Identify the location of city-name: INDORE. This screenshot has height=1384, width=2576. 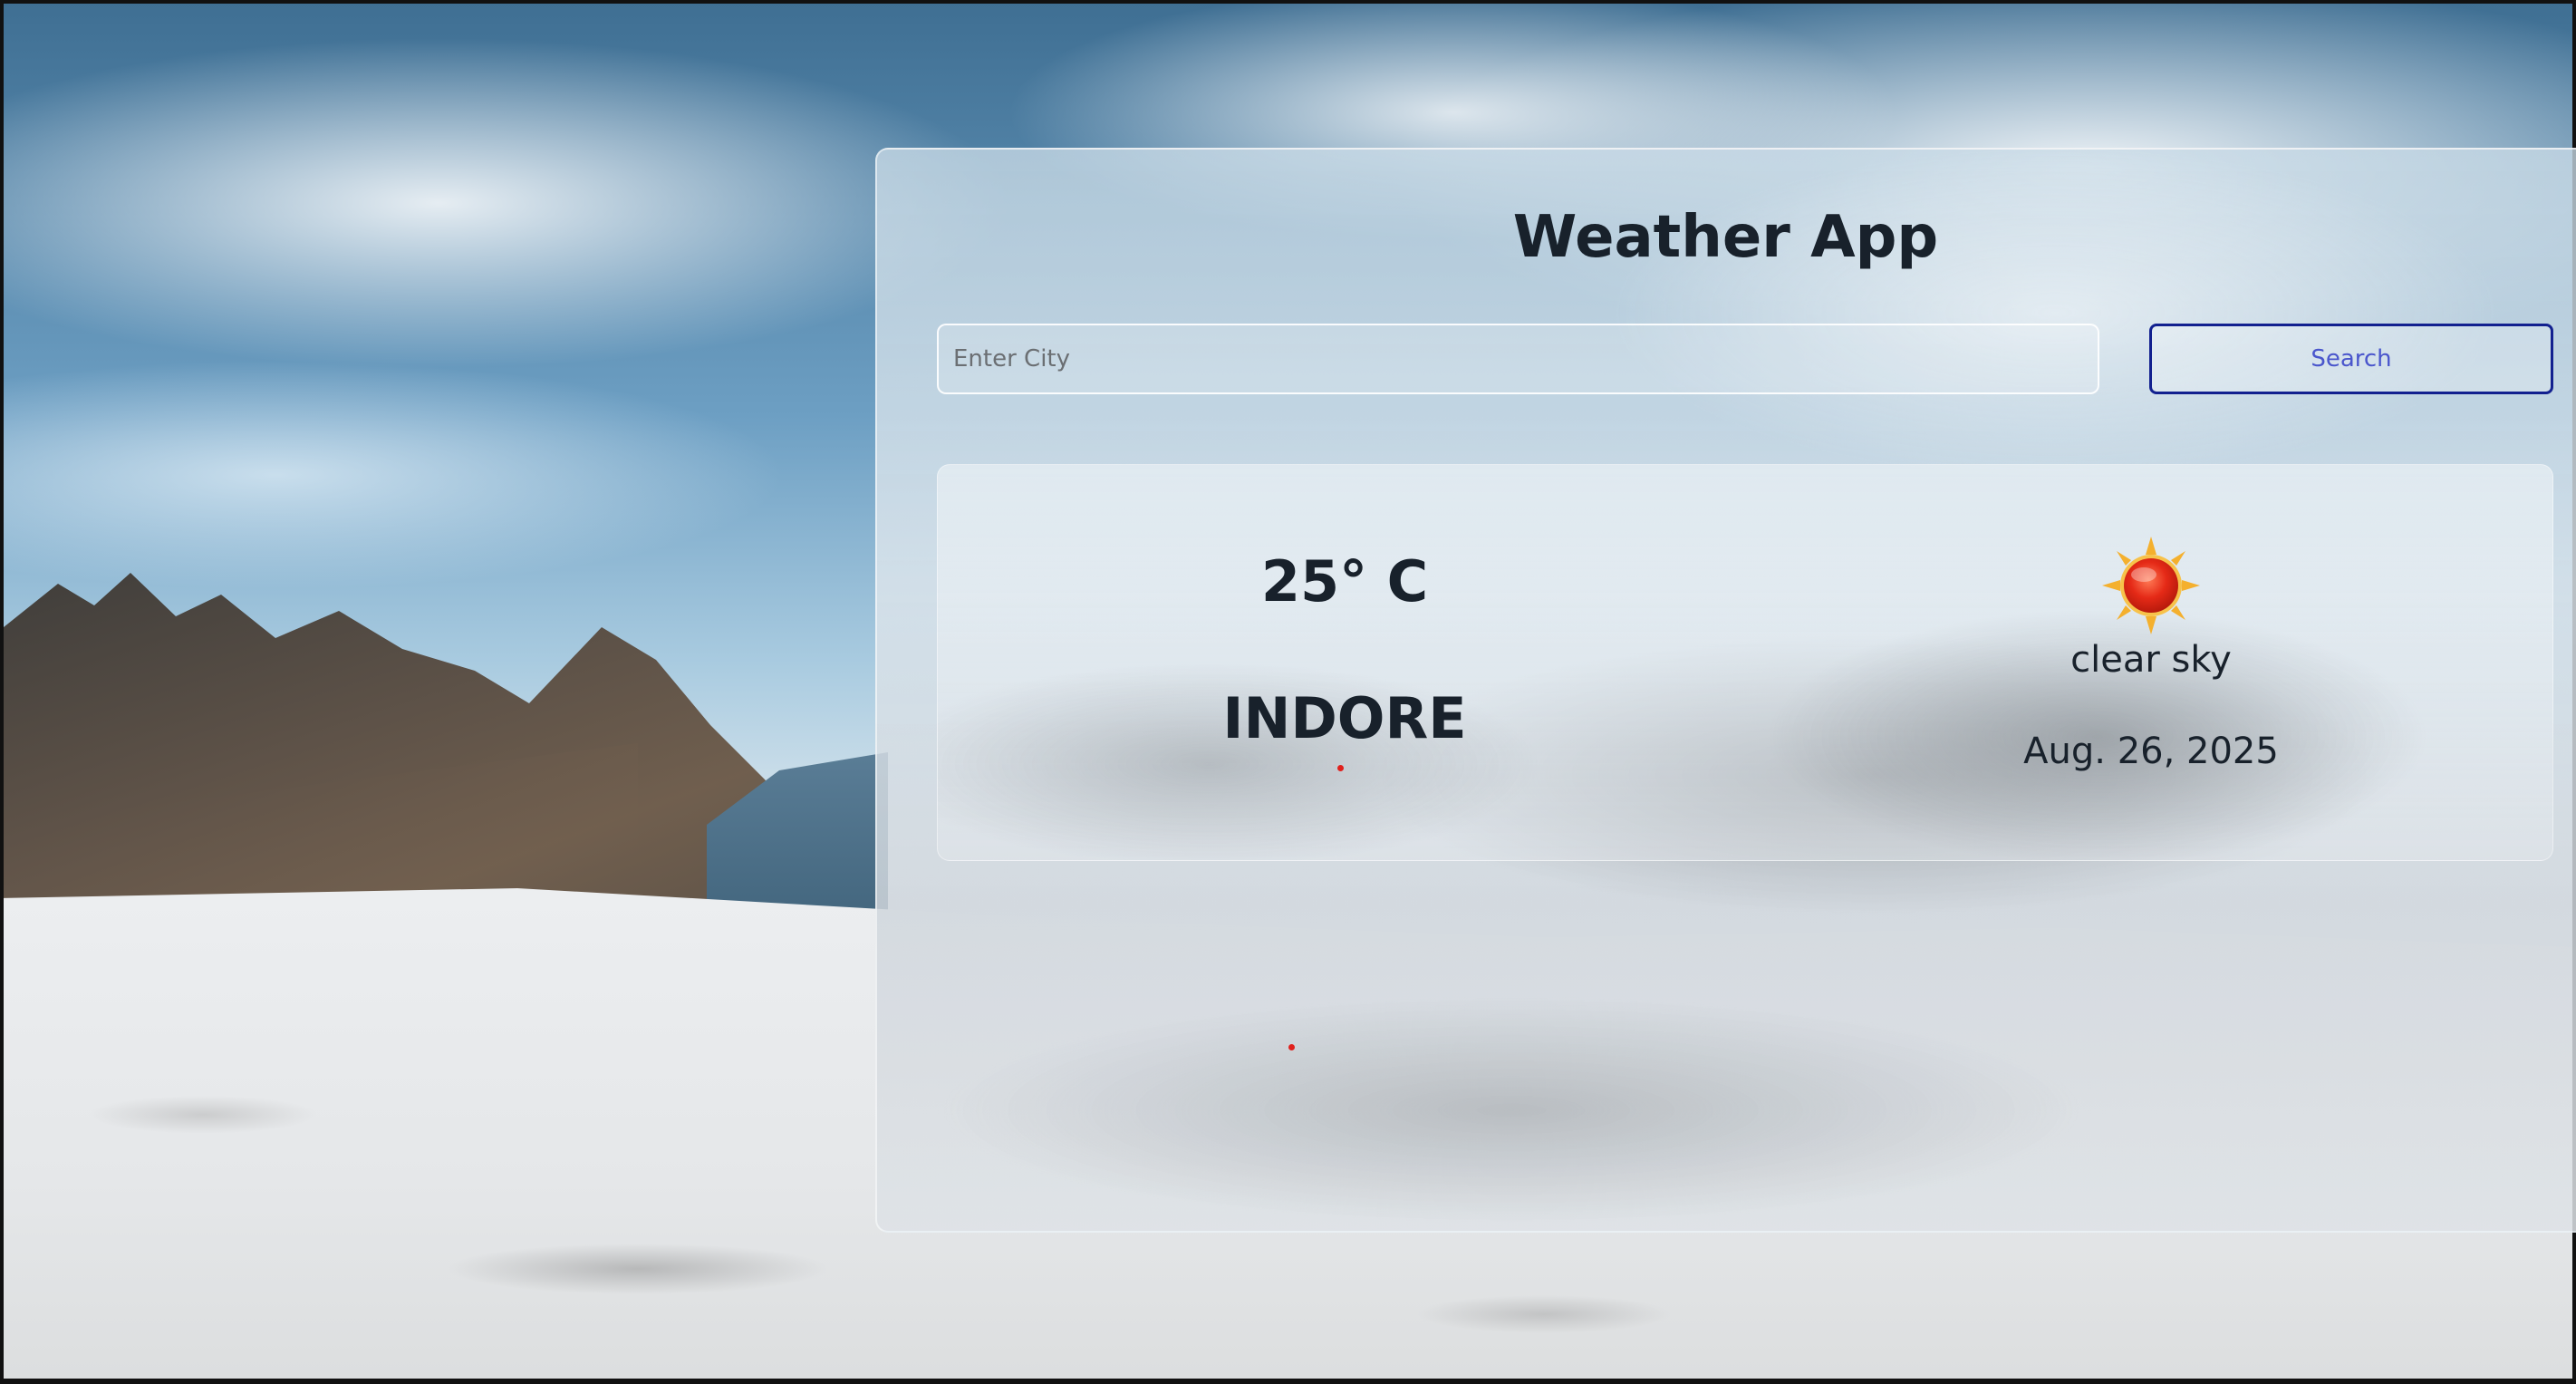
(1344, 718).